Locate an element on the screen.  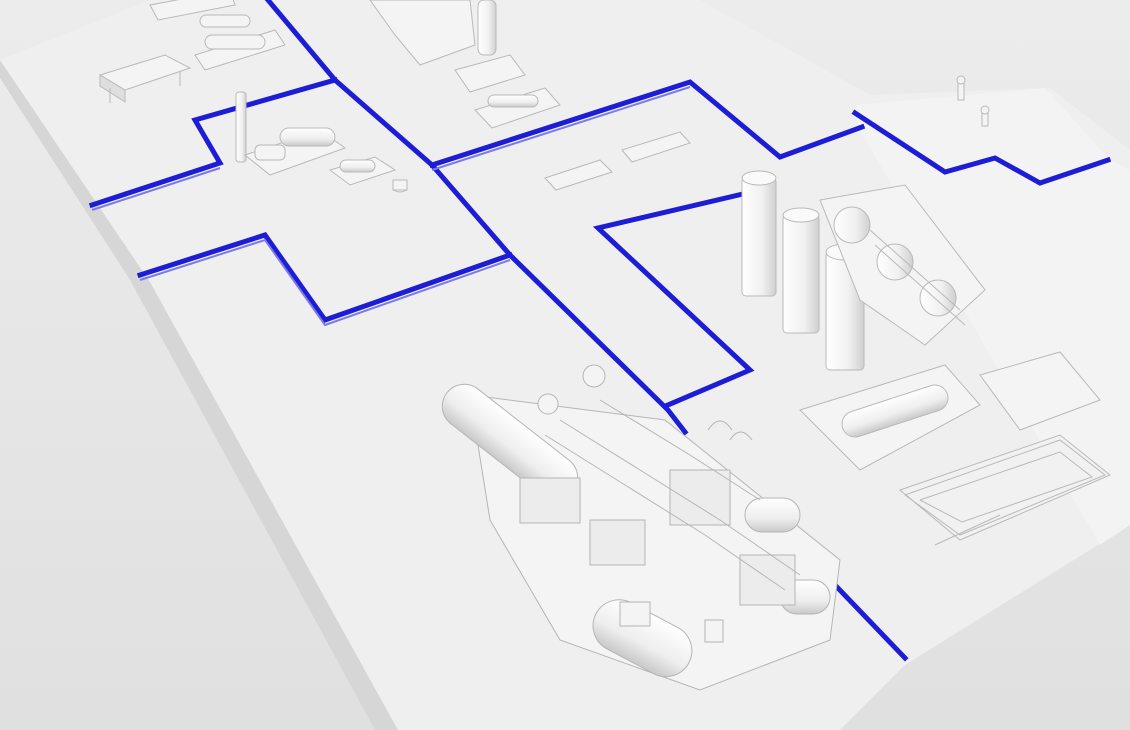
pump-vessel is located at coordinates (357, 166).